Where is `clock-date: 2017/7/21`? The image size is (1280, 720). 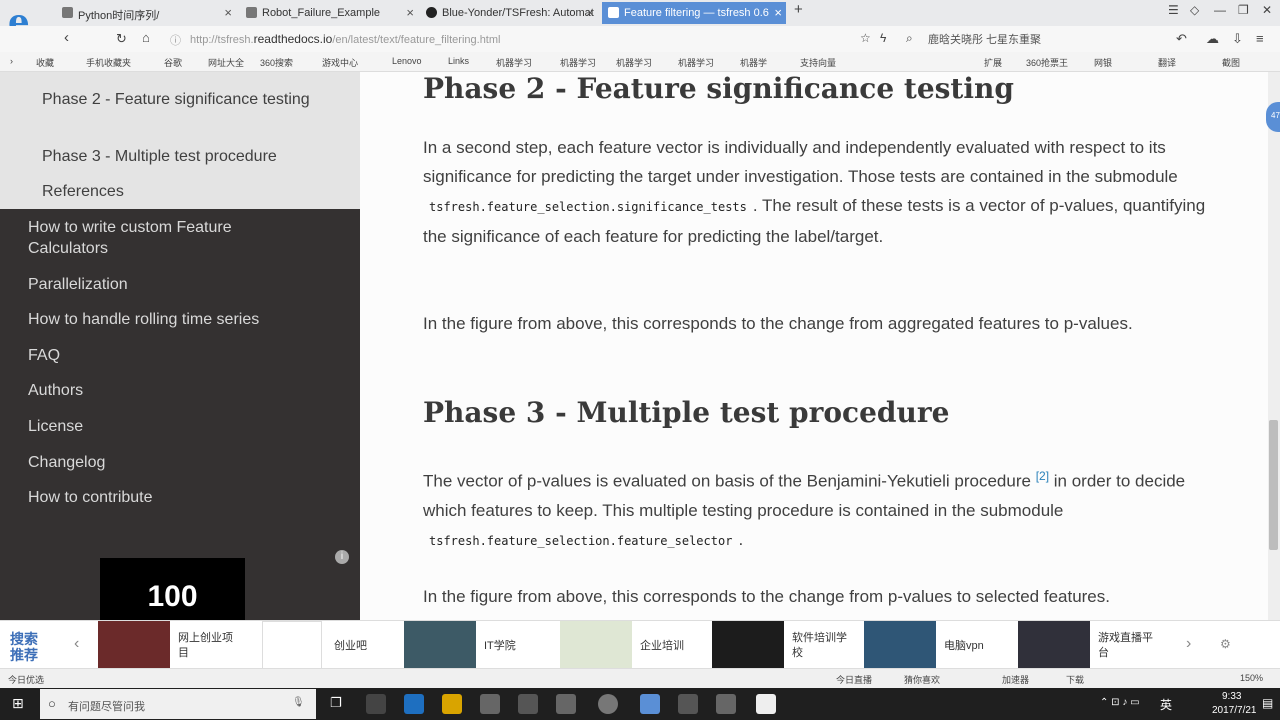 clock-date: 2017/7/21 is located at coordinates (1234, 710).